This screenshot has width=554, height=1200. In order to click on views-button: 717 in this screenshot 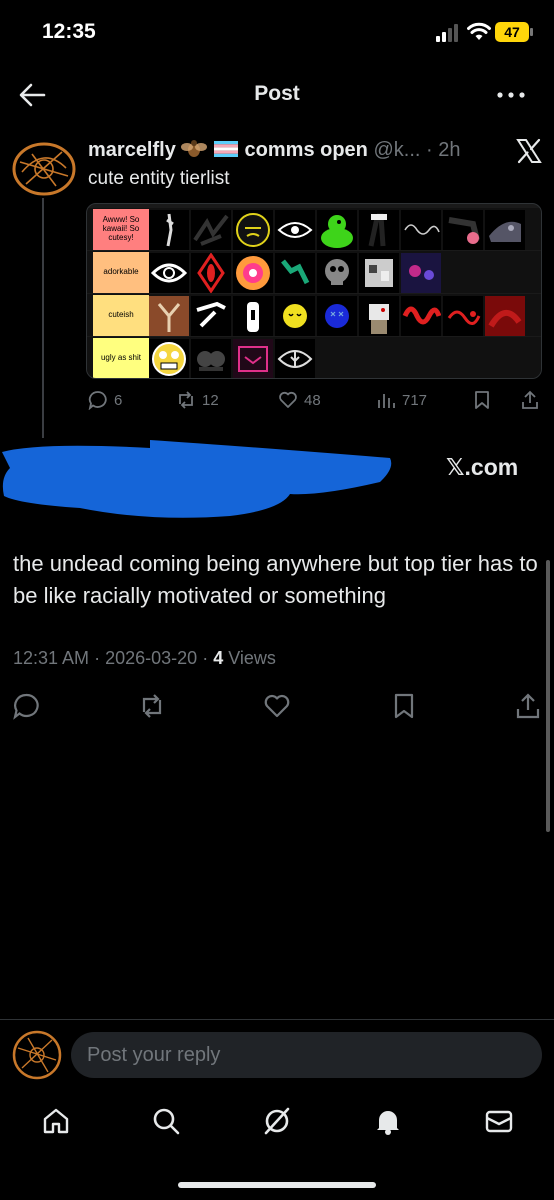, I will do `click(401, 400)`.